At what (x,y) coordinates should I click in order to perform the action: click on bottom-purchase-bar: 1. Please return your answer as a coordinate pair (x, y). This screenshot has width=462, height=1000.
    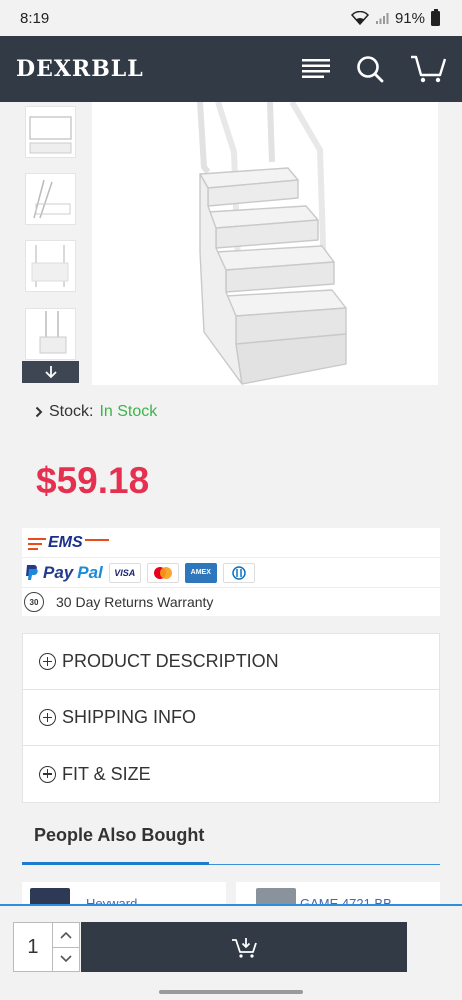
    Looking at the image, I should click on (231, 952).